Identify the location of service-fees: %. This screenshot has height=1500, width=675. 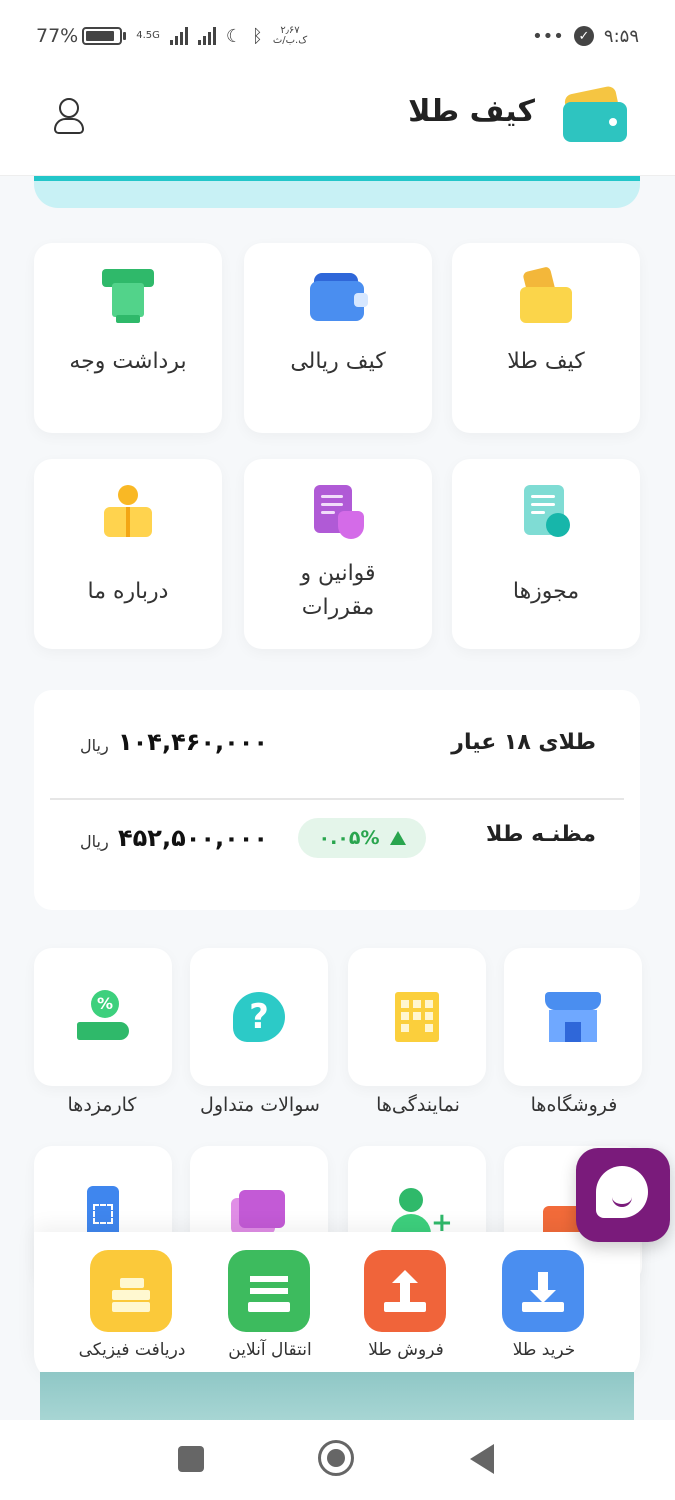
(103, 1017).